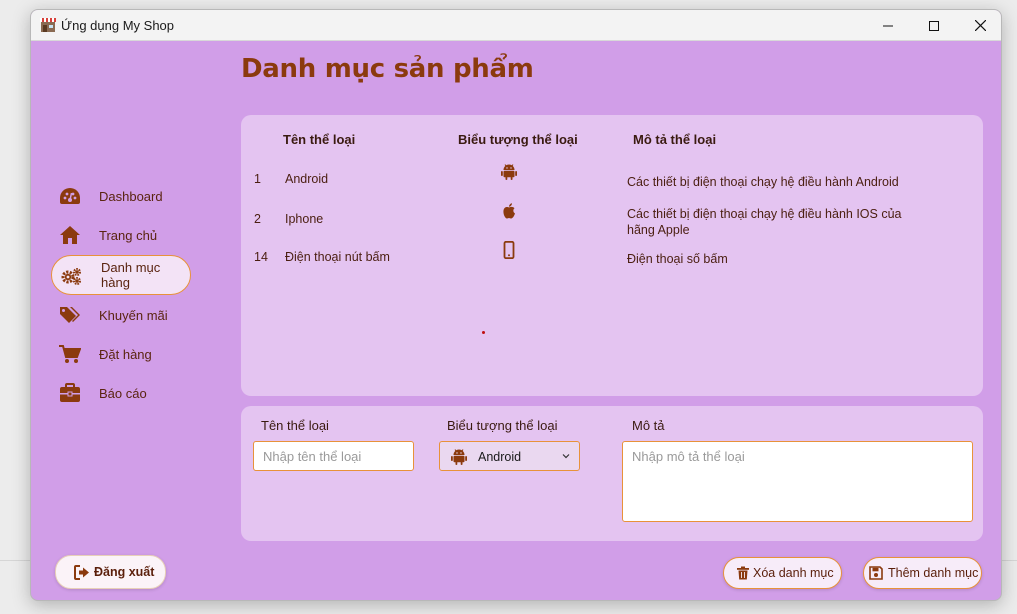 This screenshot has width=1017, height=614. I want to click on row-name: Điện thoại nút bấm, so click(337, 257).